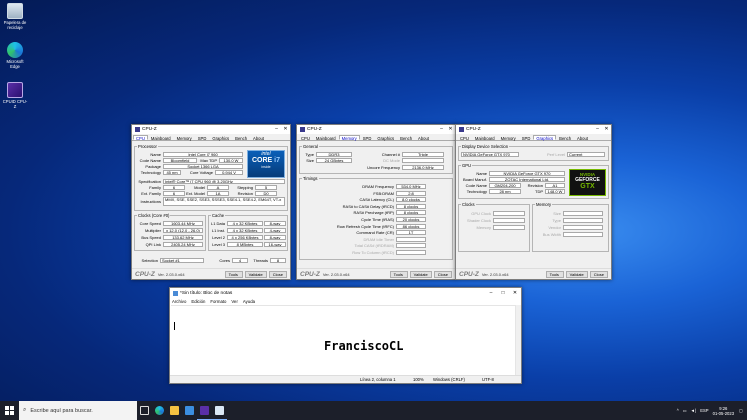  What do you see at coordinates (150, 160) in the screenshot?
I see `label: Code Name` at bounding box center [150, 160].